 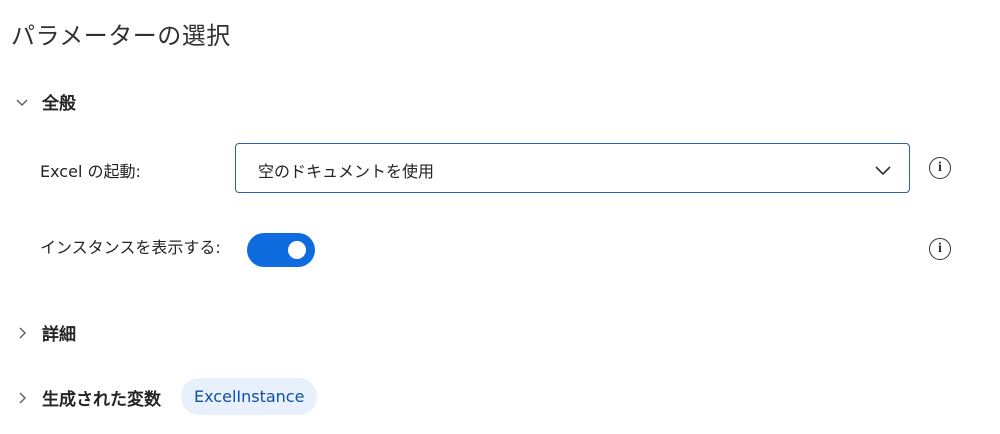 I want to click on section-general-header: 全般, so click(x=45, y=101).